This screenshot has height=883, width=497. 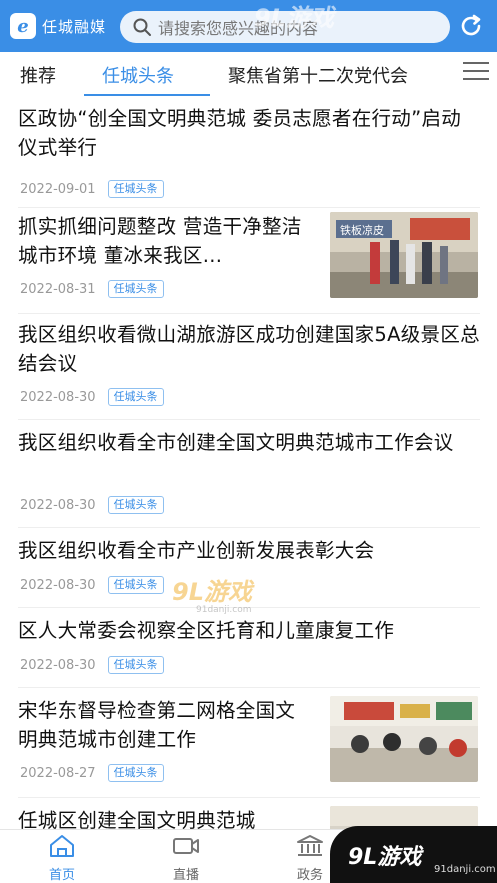 I want to click on watermark-corner-text: 9L游戏, so click(x=385, y=857).